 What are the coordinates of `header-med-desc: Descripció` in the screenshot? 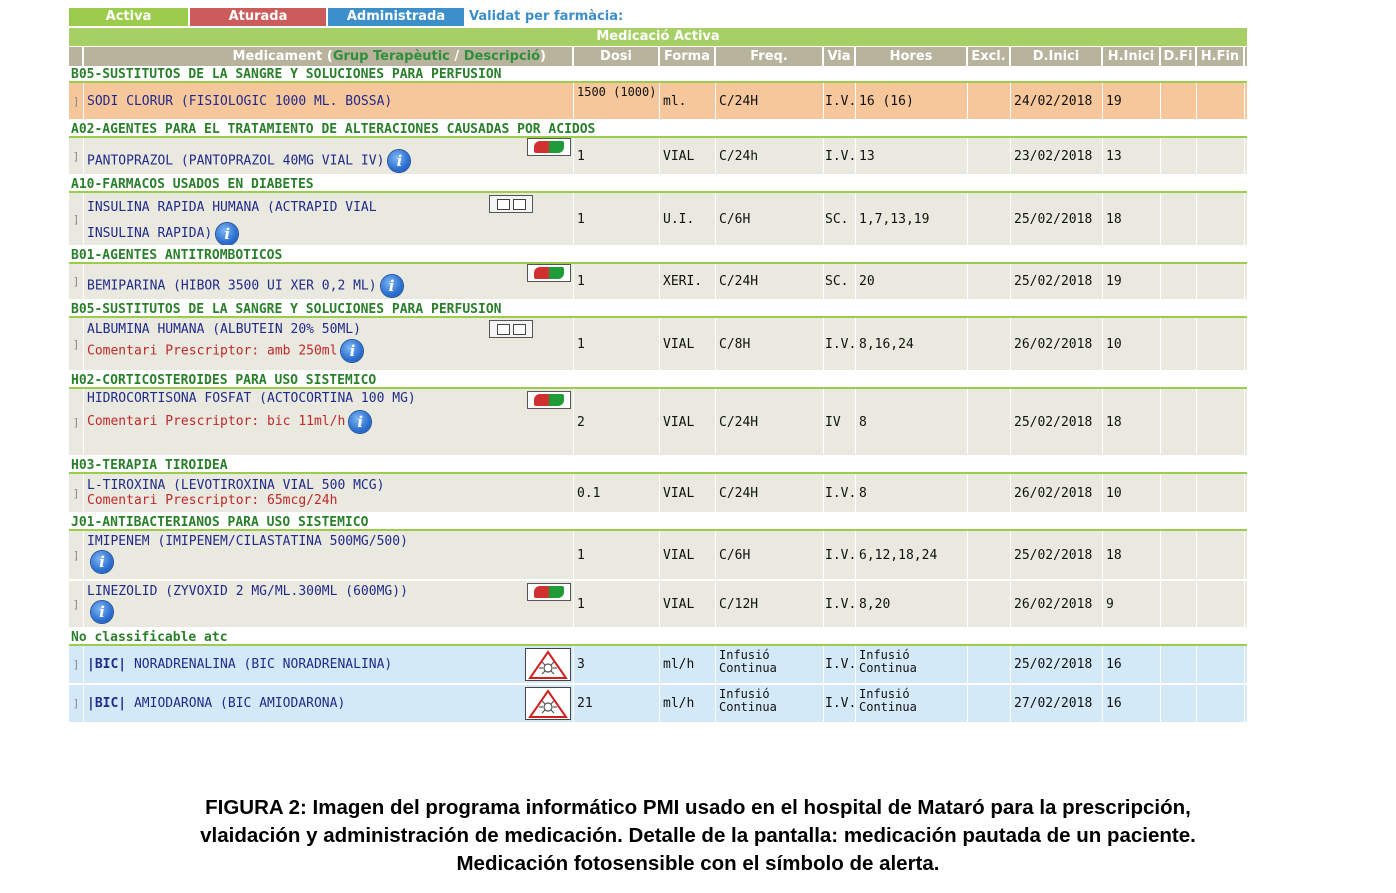 It's located at (502, 56).